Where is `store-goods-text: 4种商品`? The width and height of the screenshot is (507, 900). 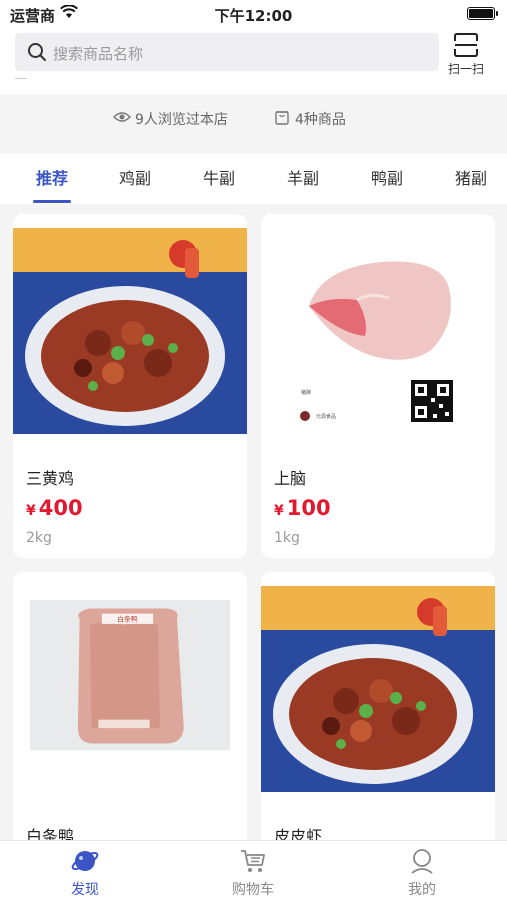
store-goods-text: 4种商品 is located at coordinates (320, 120).